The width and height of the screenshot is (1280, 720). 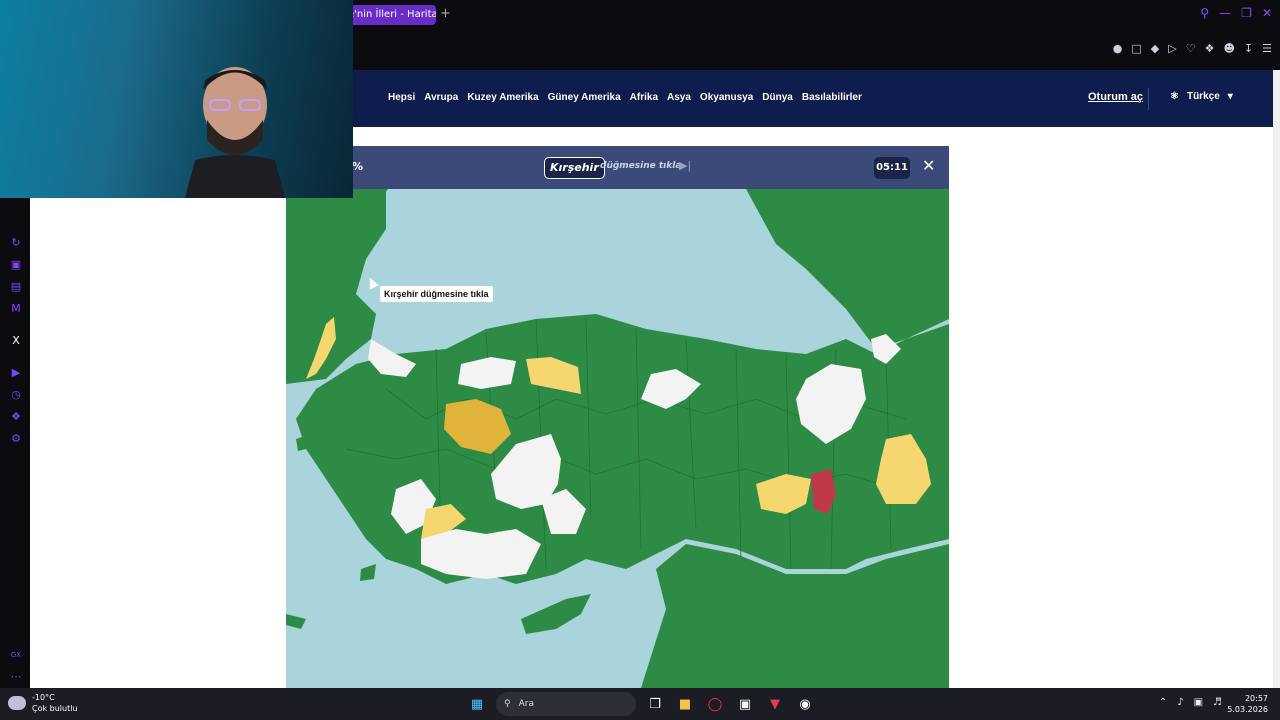 What do you see at coordinates (679, 97) in the screenshot?
I see `nav-link-asia: Asya` at bounding box center [679, 97].